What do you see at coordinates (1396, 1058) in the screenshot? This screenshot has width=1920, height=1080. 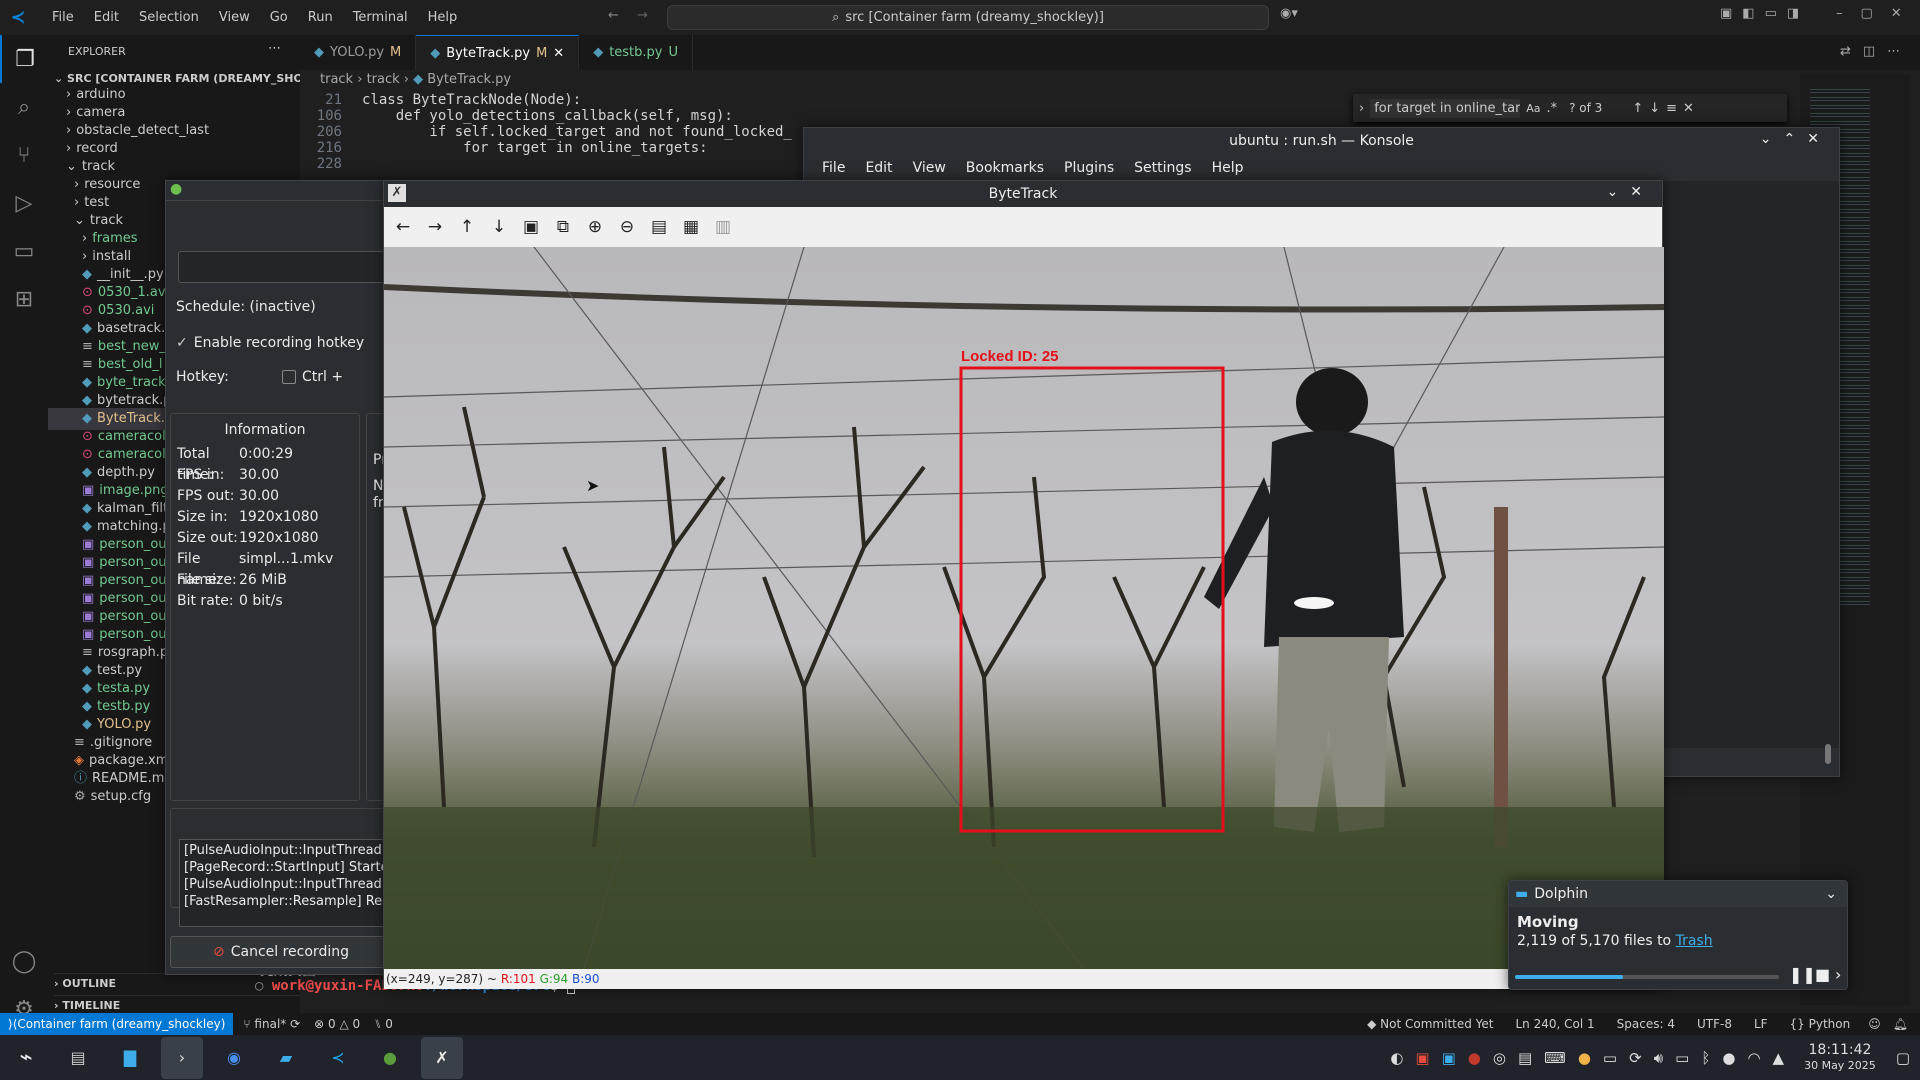 I see `tray-app-icon: ◐` at bounding box center [1396, 1058].